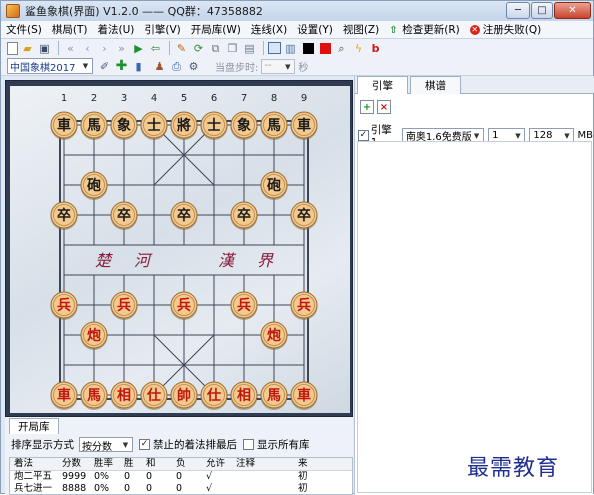 The width and height of the screenshot is (594, 495). I want to click on column-header: 和, so click(161, 464).